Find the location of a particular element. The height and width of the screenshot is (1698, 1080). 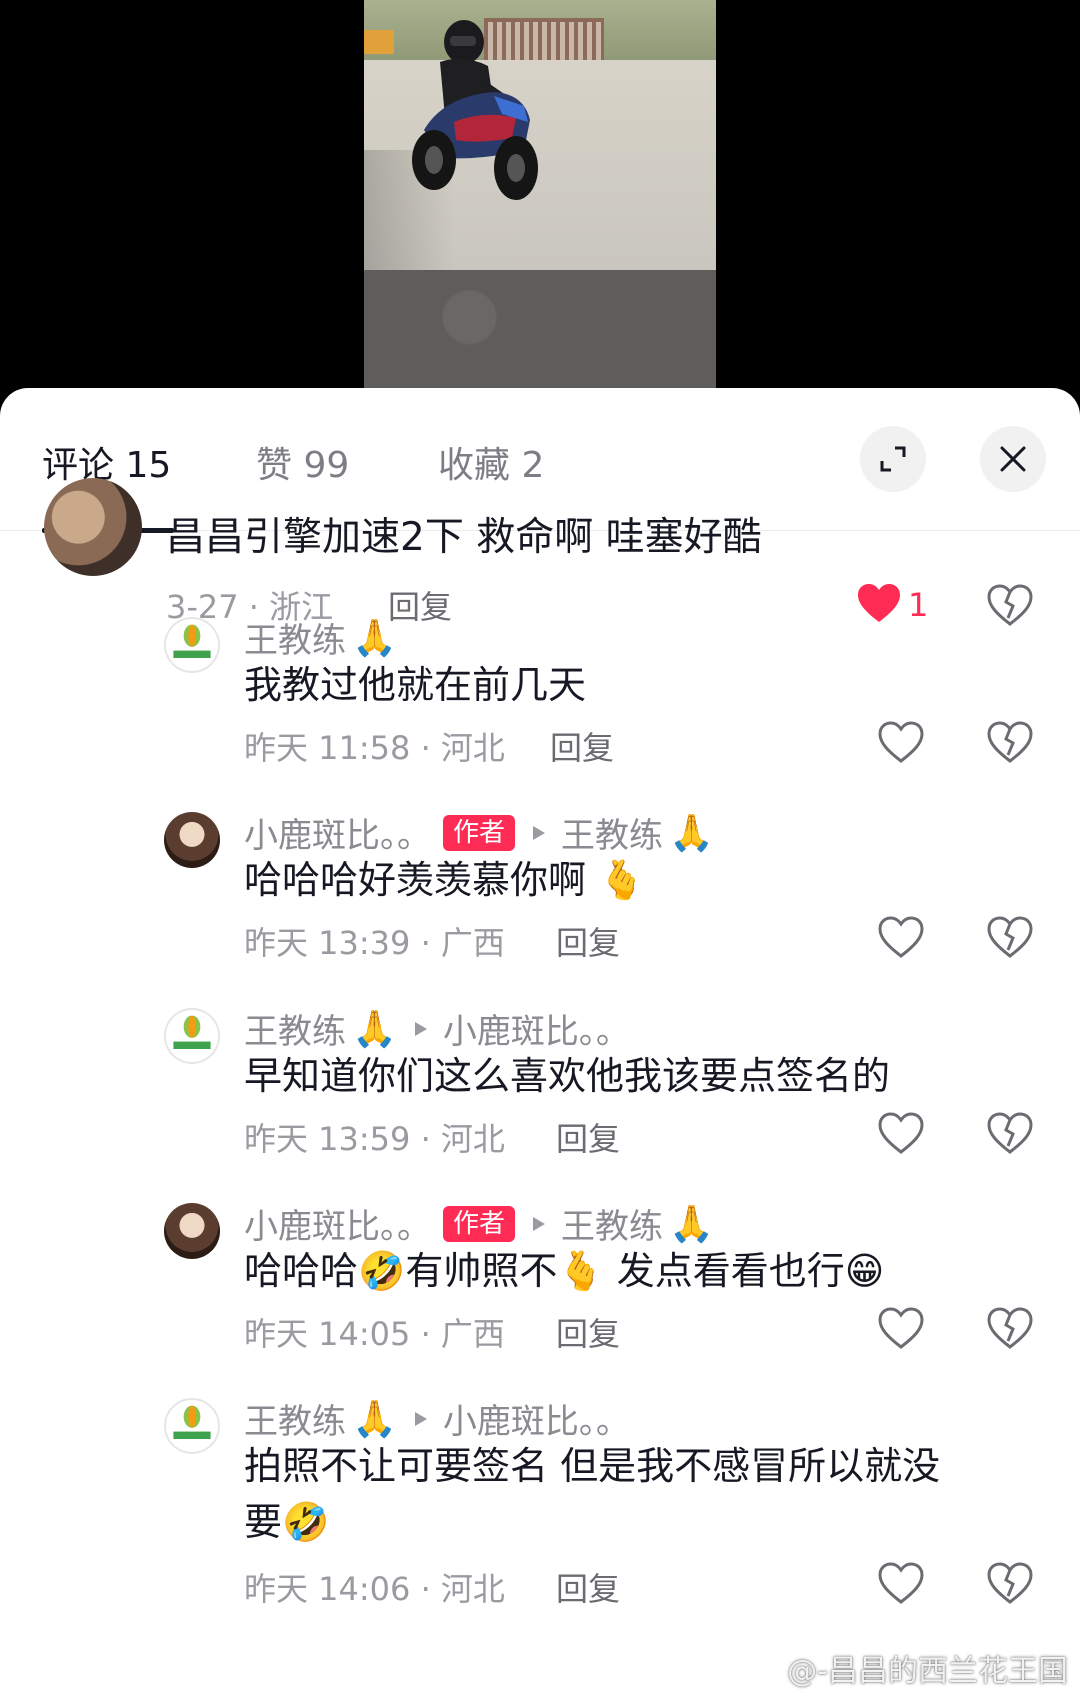

video-thumbnail is located at coordinates (540, 194).